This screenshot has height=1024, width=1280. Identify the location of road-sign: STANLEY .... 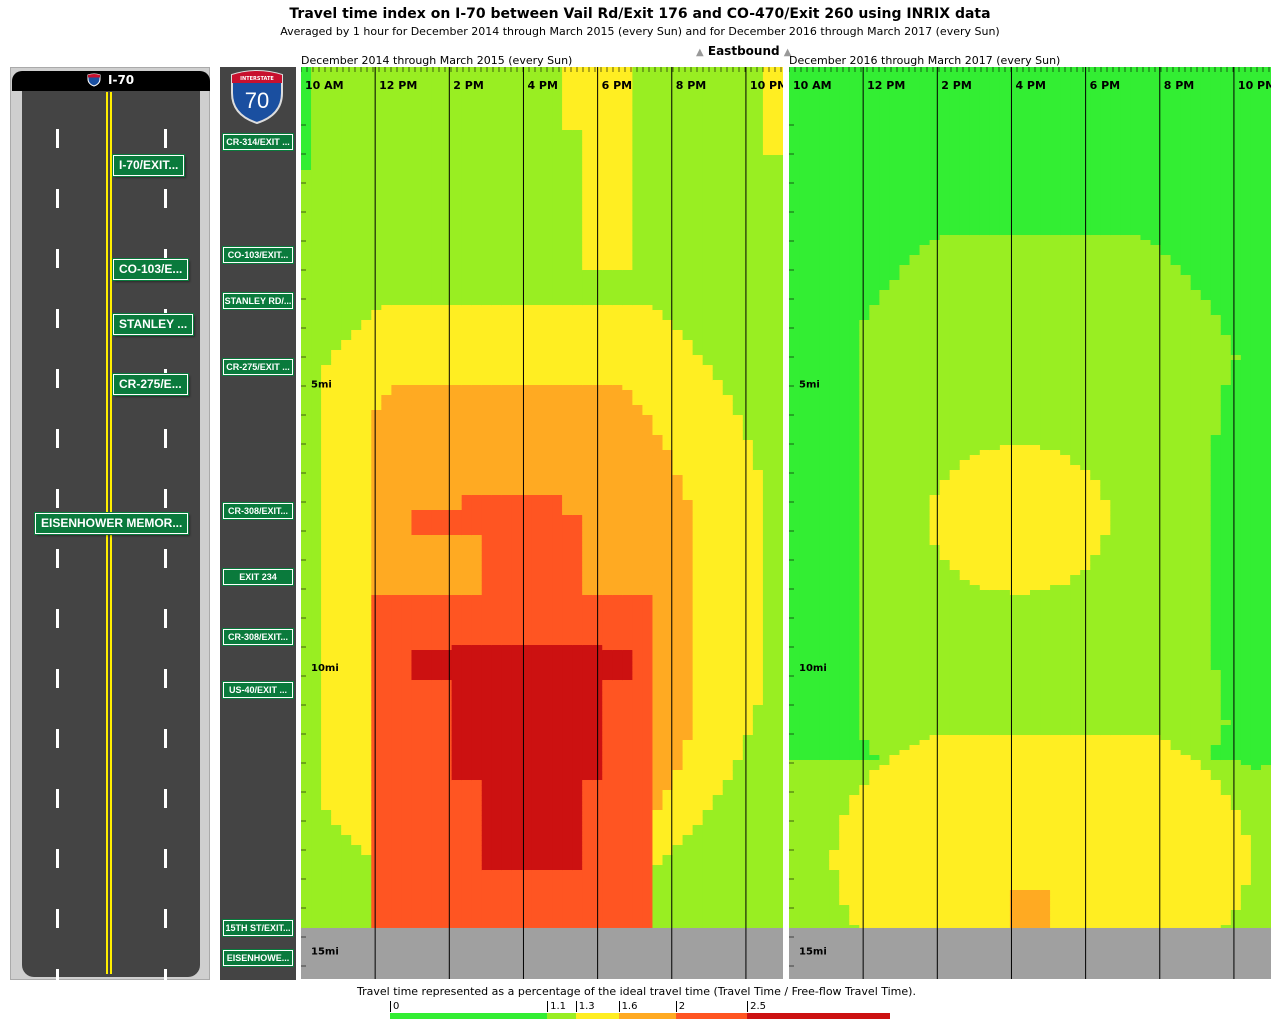
(153, 324).